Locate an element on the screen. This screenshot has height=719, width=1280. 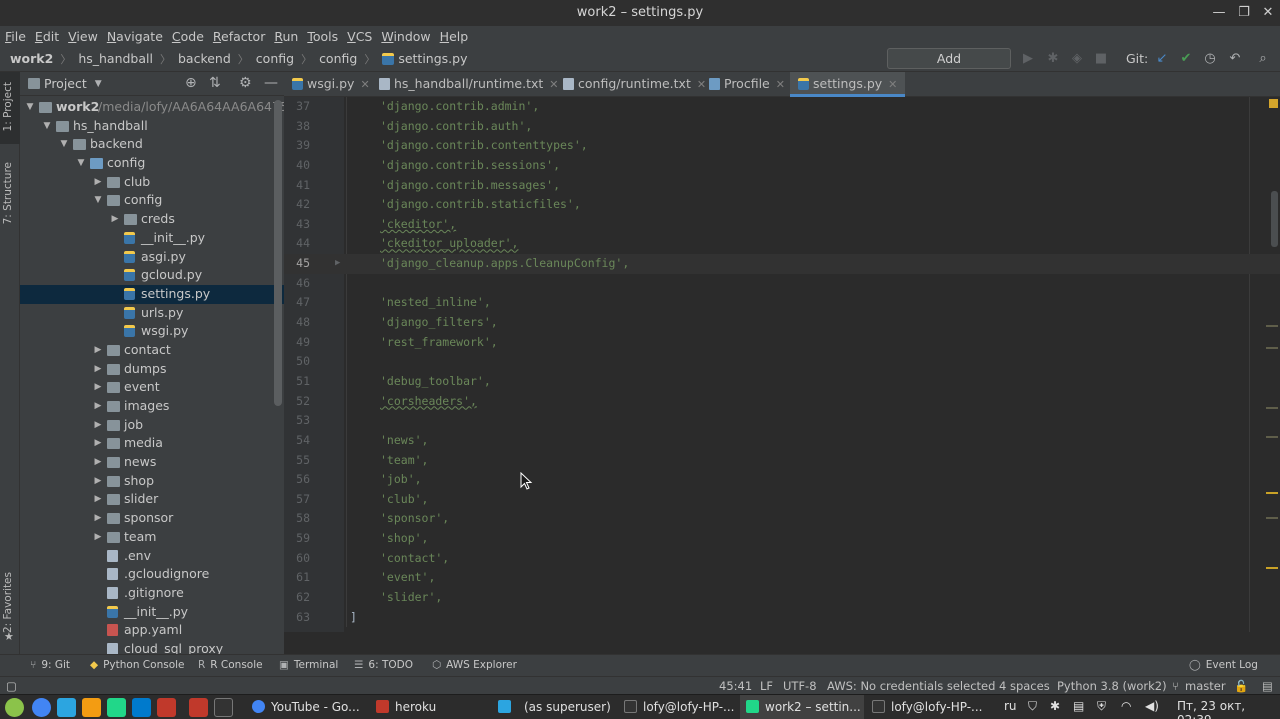
code-line: 41 'django.contrib.messages', is located at coordinates (782, 186).